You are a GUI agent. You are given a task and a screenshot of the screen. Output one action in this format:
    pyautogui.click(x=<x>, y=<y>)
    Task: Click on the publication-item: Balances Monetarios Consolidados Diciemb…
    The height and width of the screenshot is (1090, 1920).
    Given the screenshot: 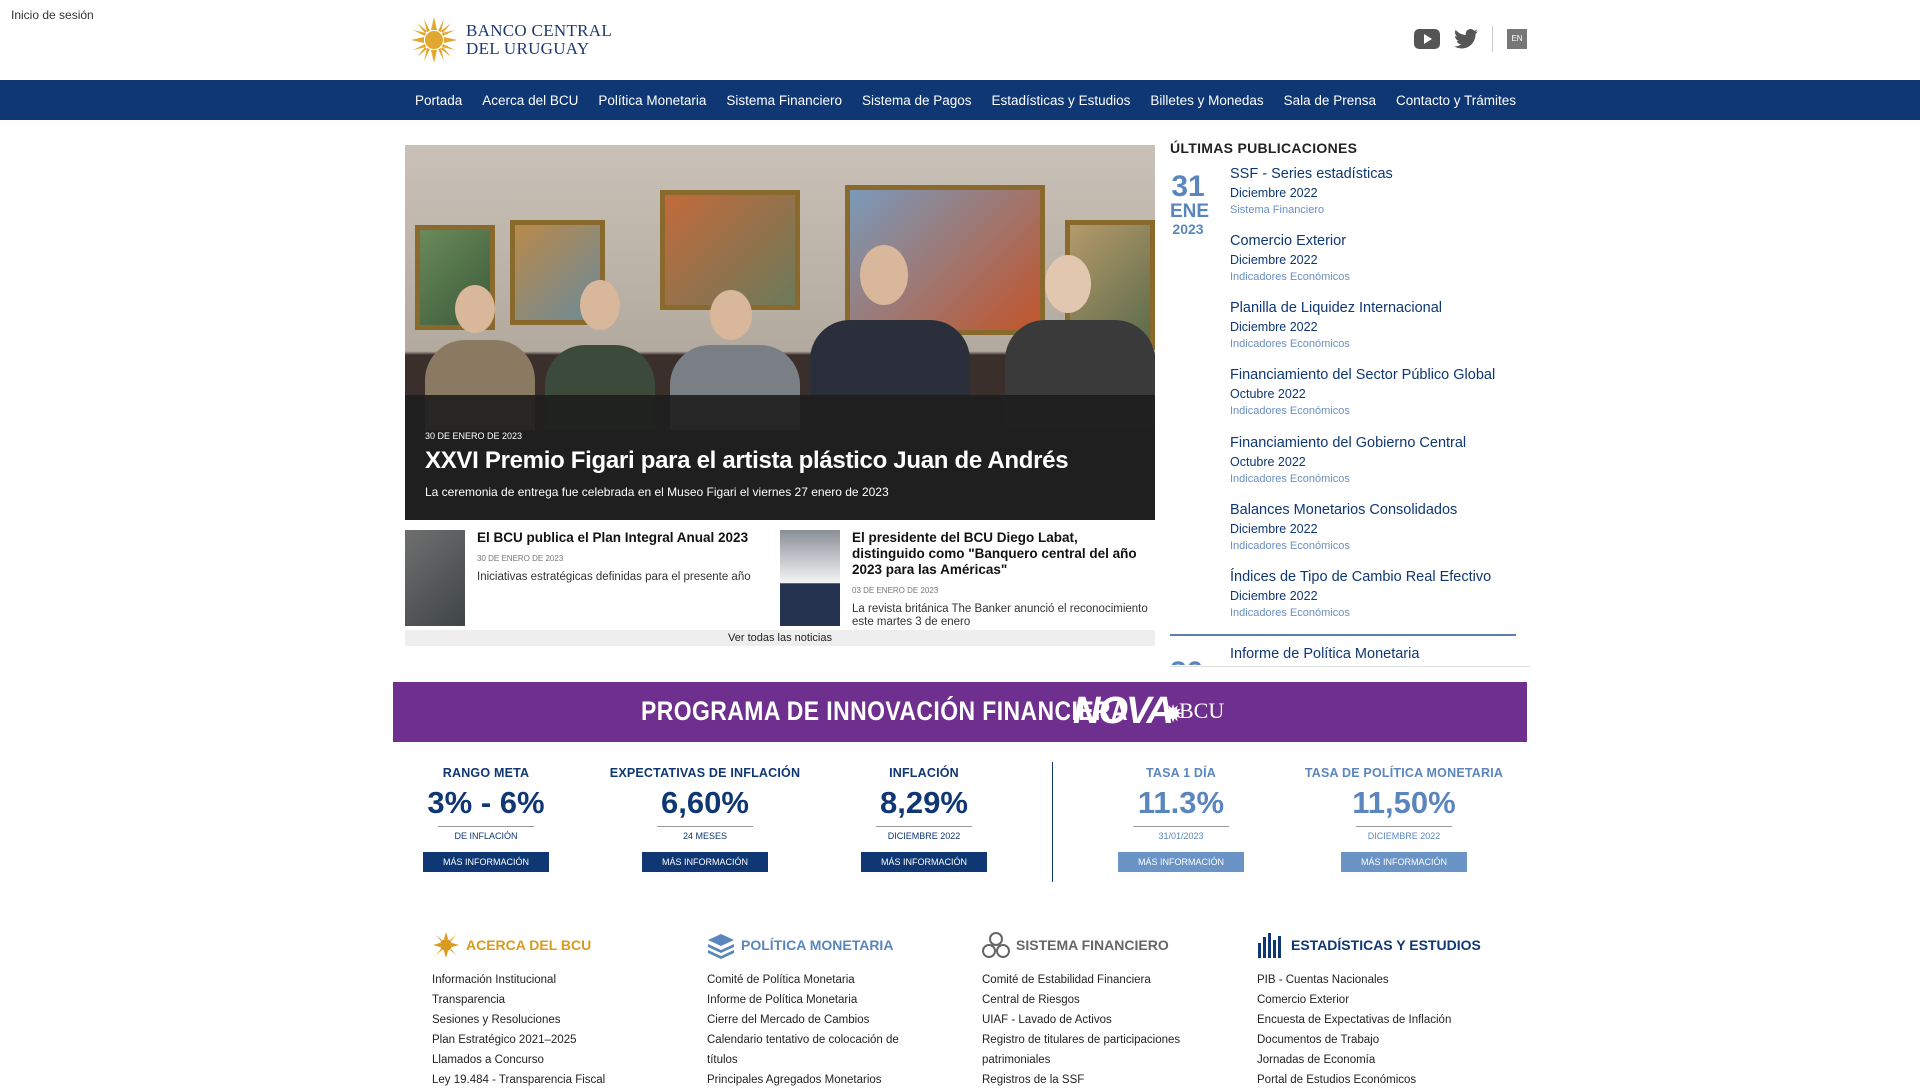 What is the action you would take?
    pyautogui.click(x=1380, y=527)
    